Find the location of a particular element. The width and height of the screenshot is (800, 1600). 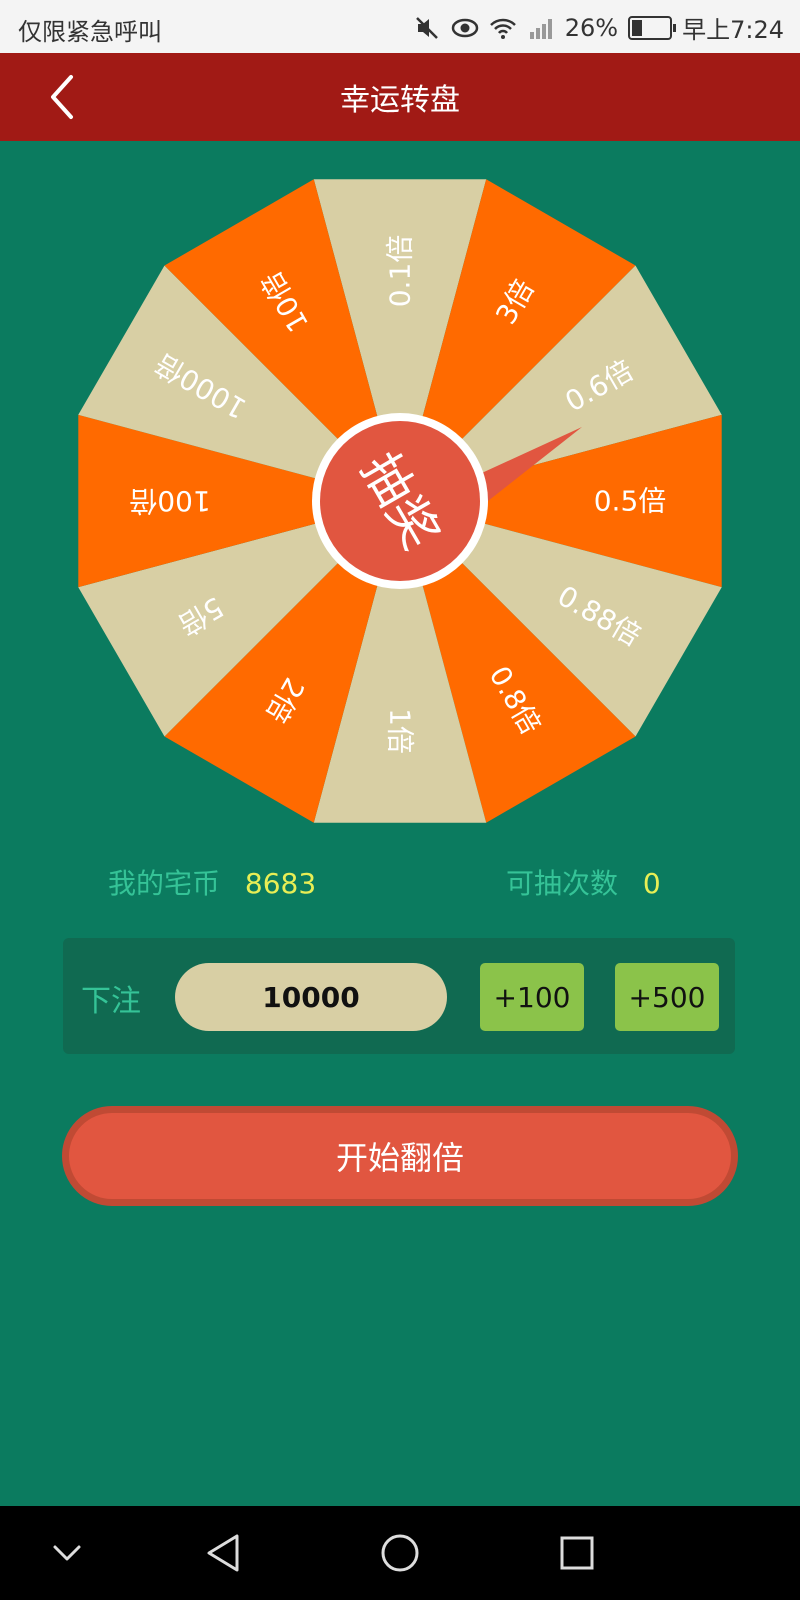

wifi-icon is located at coordinates (503, 28).